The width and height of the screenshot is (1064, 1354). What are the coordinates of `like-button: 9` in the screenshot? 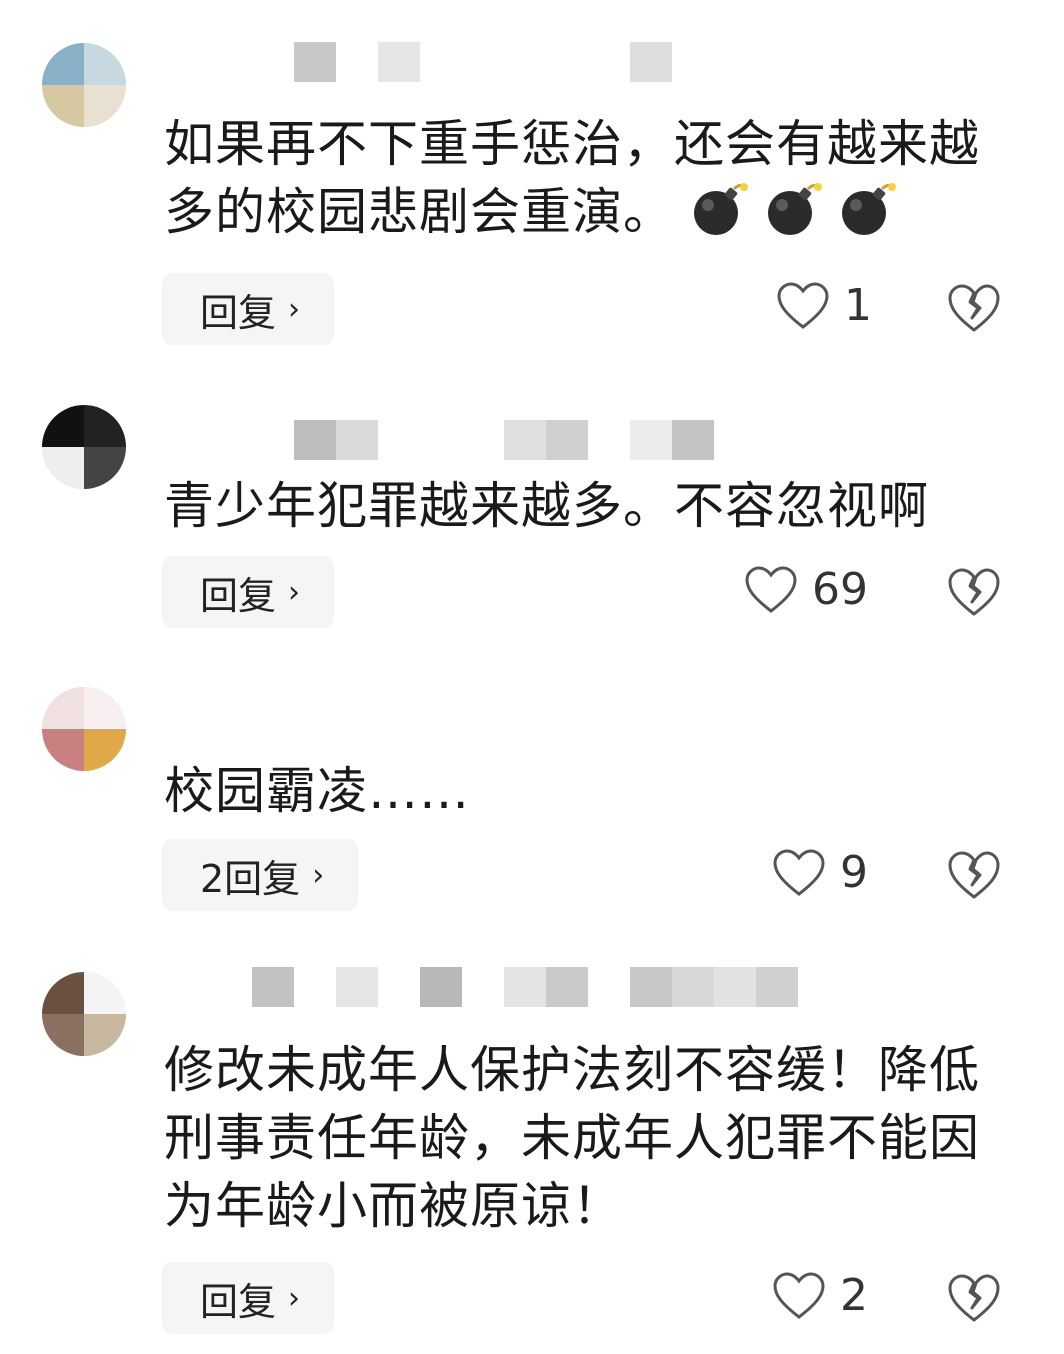 It's located at (820, 872).